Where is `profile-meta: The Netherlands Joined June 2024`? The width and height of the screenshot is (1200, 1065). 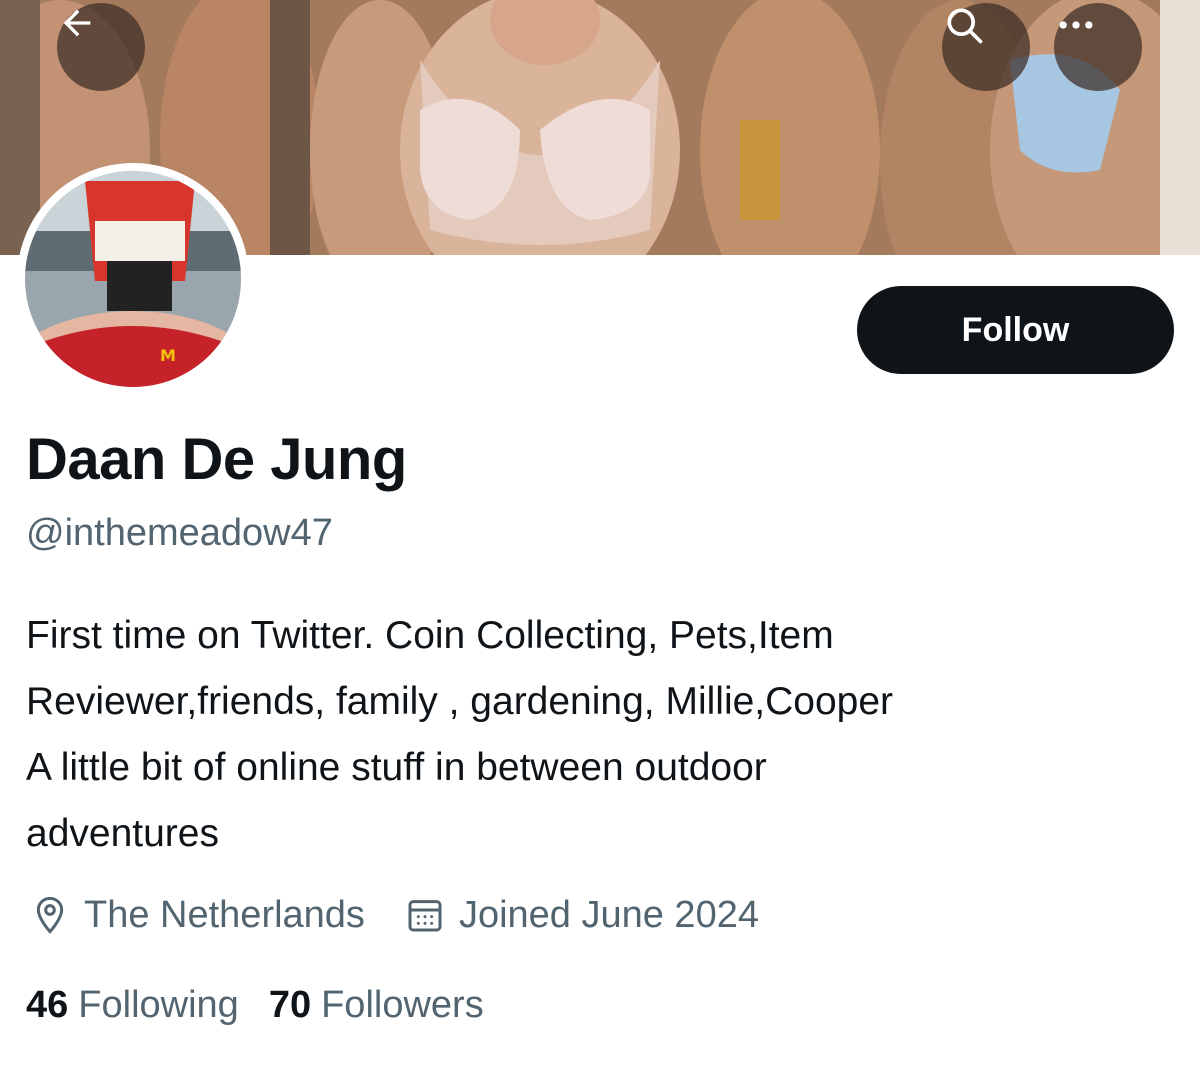 profile-meta: The Netherlands Joined June 2024 is located at coordinates (394, 915).